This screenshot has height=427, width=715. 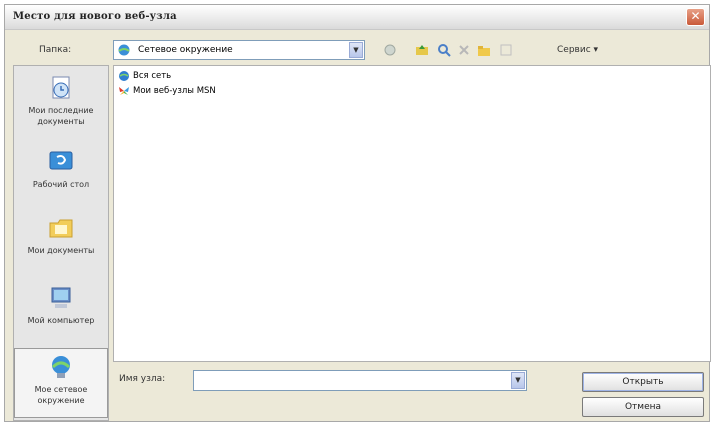 What do you see at coordinates (357, 17) in the screenshot?
I see `title-bar: Место для нового веб-узла ✕` at bounding box center [357, 17].